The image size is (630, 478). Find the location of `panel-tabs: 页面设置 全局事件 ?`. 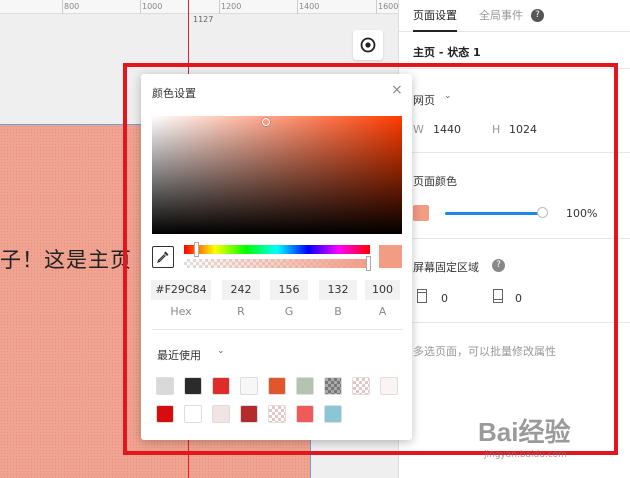

panel-tabs: 页面设置 全局事件 ? is located at coordinates (514, 16).